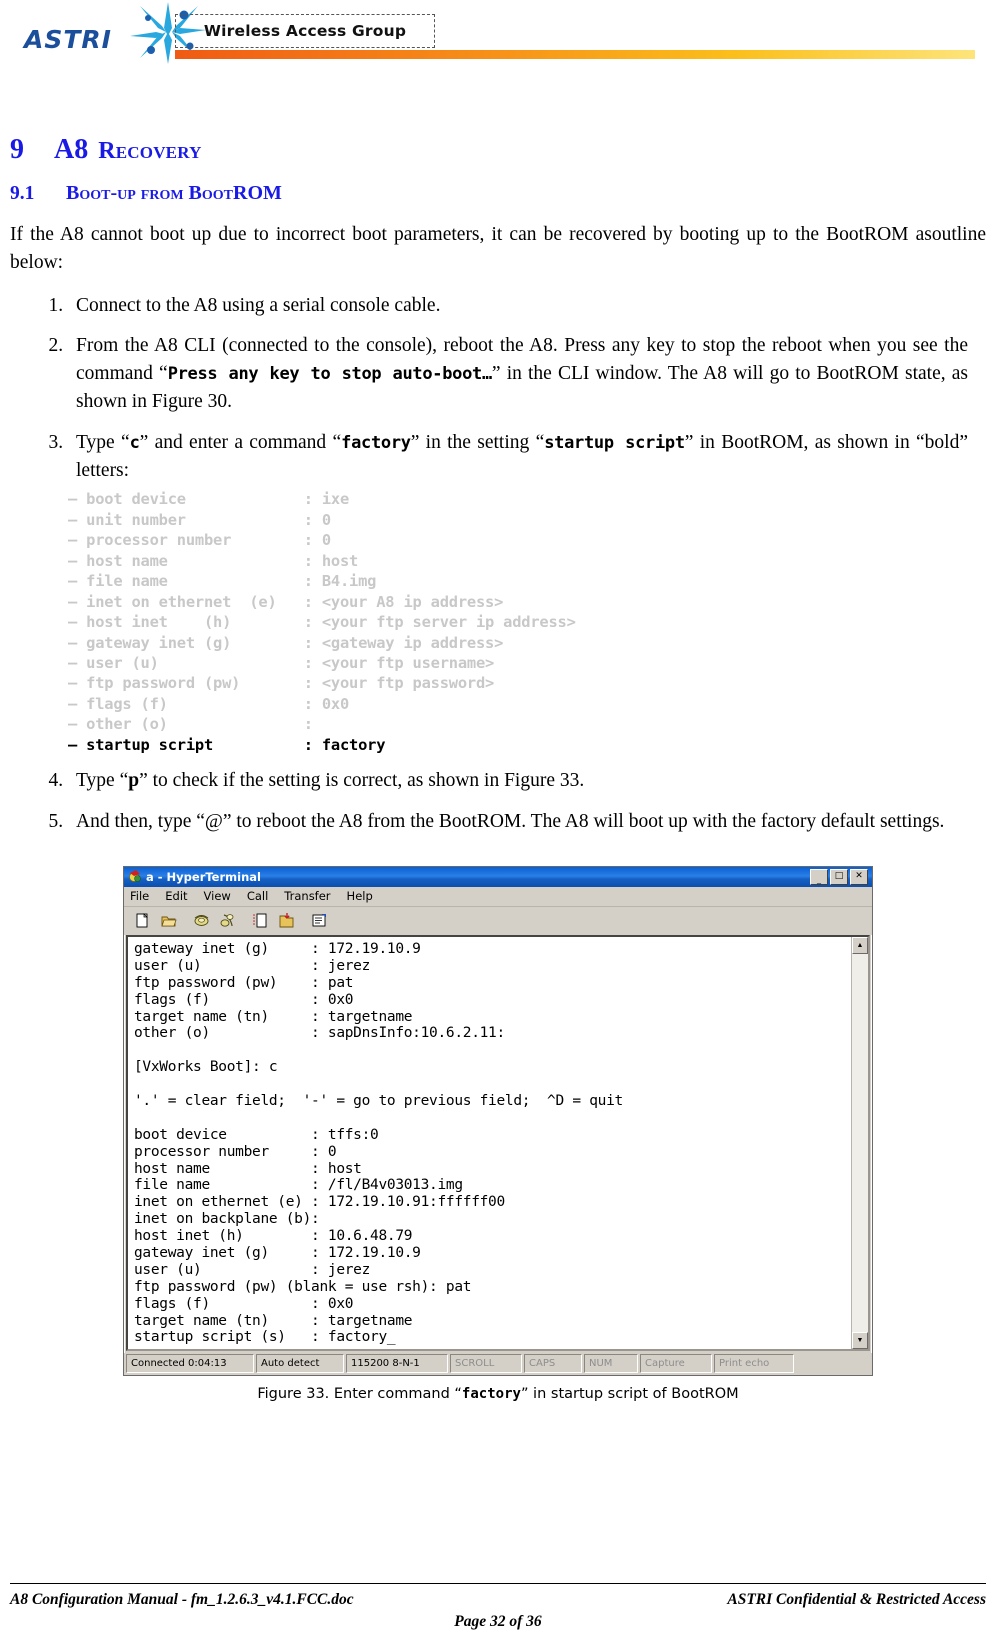 The image size is (996, 1639). What do you see at coordinates (498, 1583) in the screenshot?
I see `footer-divider` at bounding box center [498, 1583].